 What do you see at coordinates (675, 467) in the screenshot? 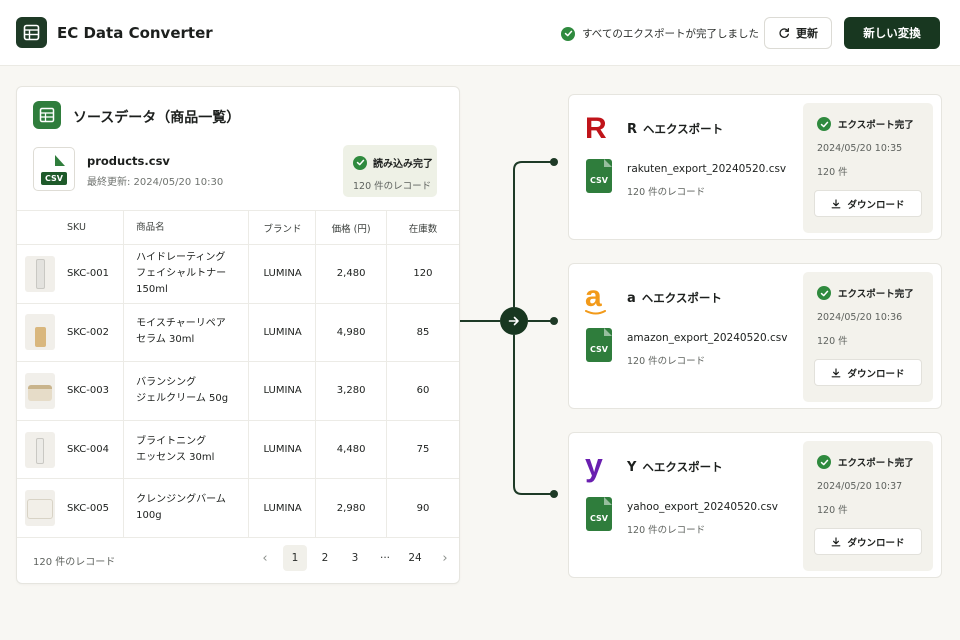
I see `export-title: Y ヘエクスポート` at bounding box center [675, 467].